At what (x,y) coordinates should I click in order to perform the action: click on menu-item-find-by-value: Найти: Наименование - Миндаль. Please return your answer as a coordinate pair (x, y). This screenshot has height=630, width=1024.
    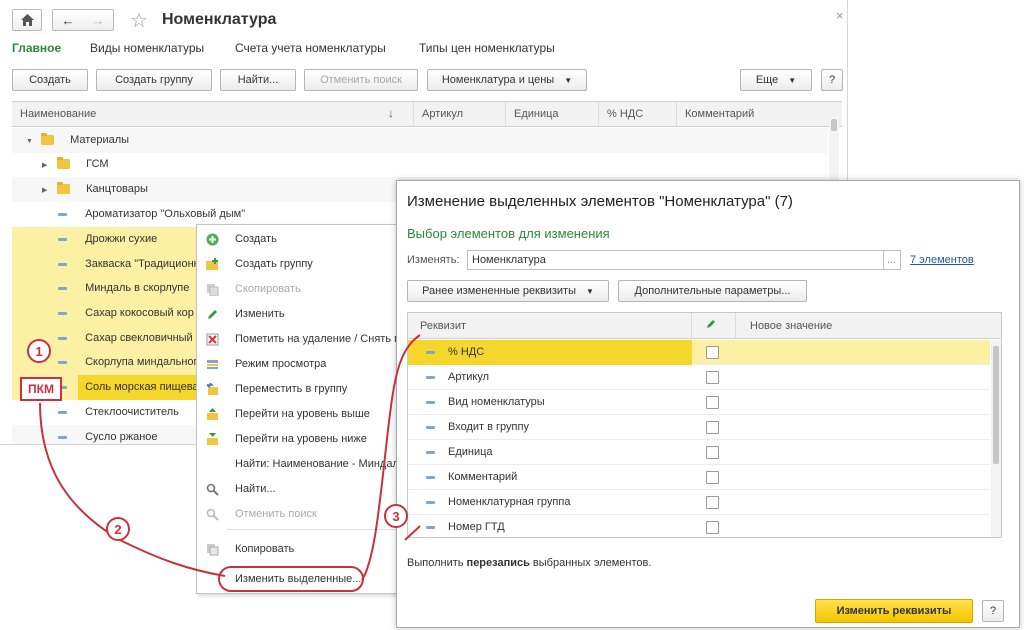
    Looking at the image, I should click on (299, 464).